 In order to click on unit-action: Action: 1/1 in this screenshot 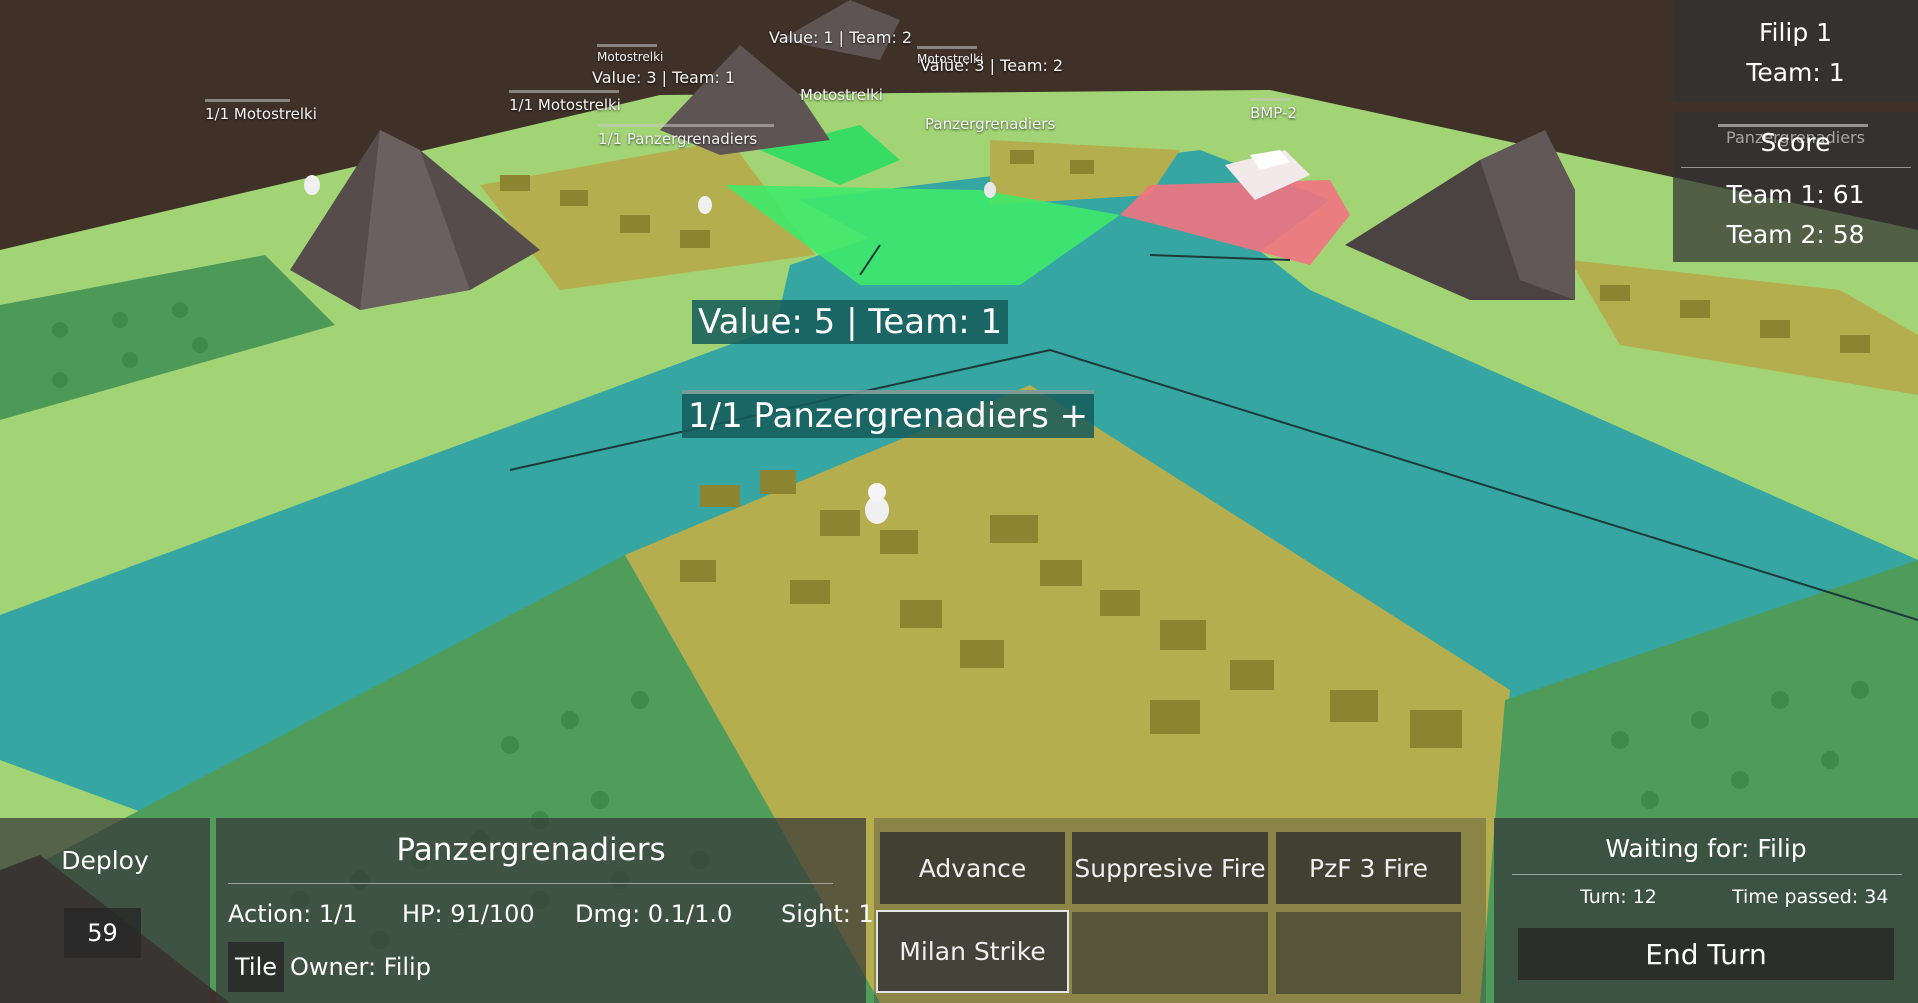, I will do `click(293, 914)`.